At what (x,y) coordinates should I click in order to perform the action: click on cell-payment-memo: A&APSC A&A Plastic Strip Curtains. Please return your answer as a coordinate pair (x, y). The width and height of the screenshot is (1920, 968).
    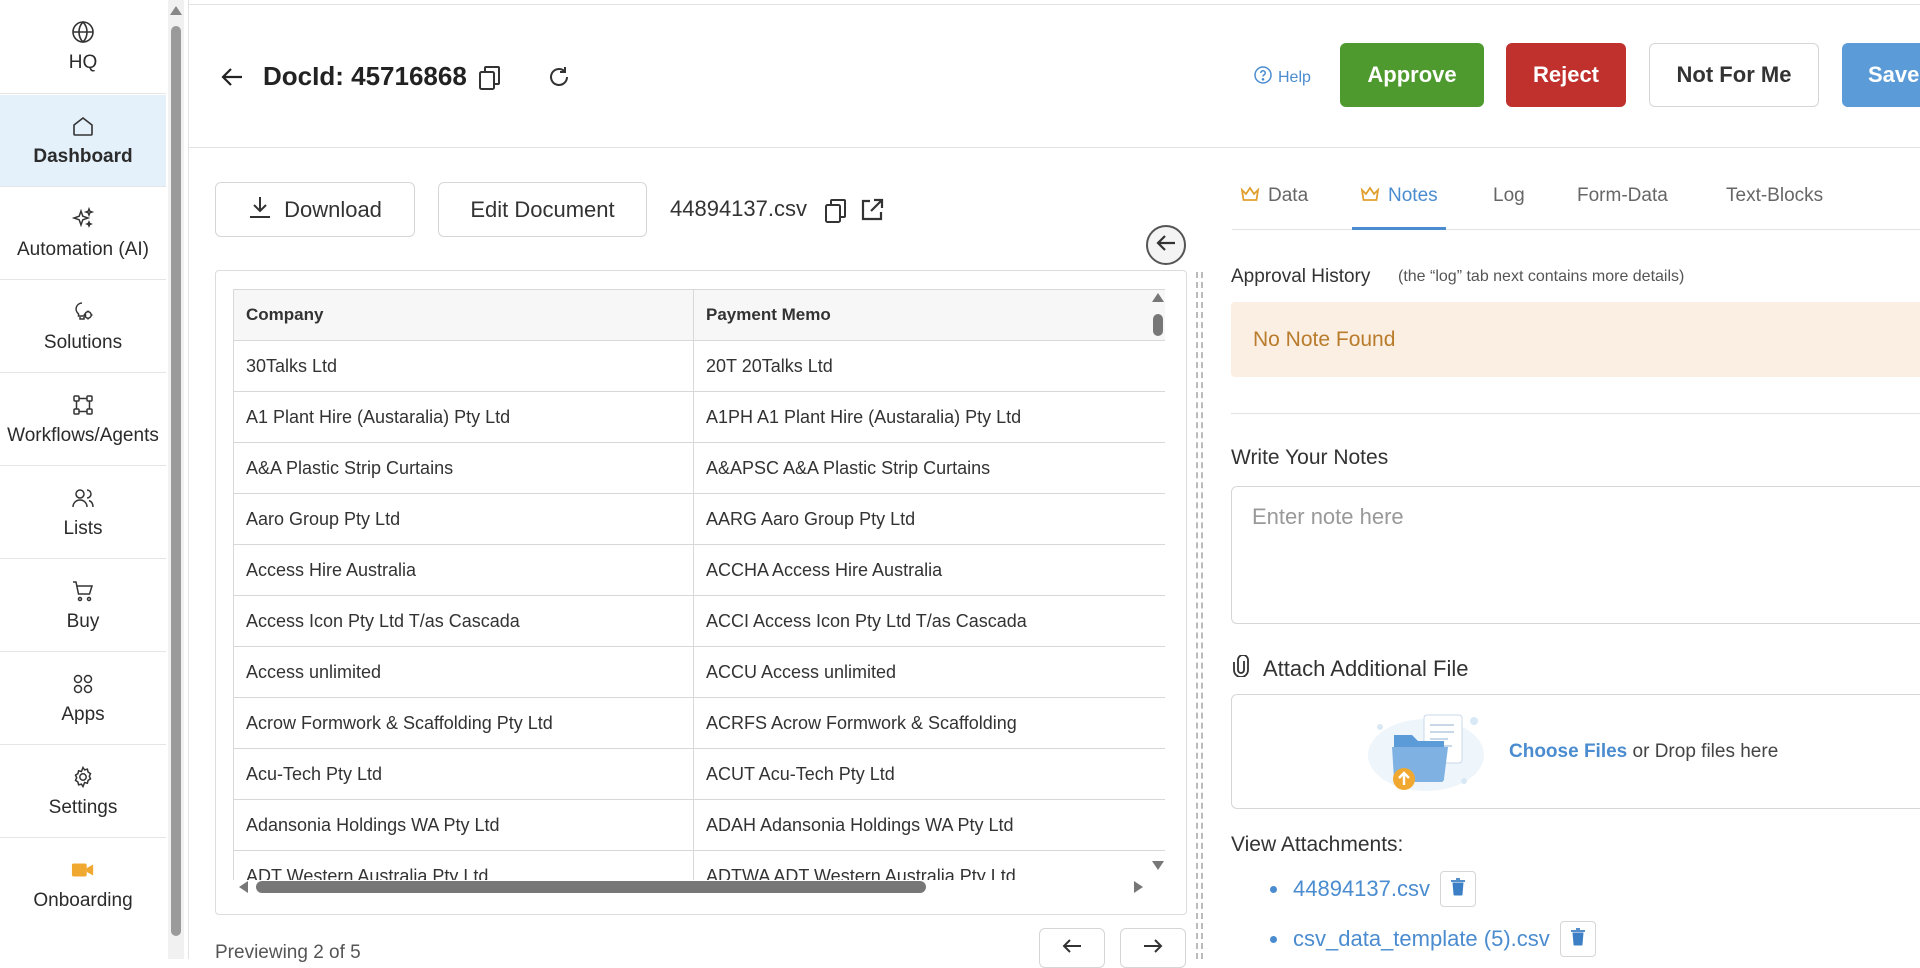
    Looking at the image, I should click on (929, 468).